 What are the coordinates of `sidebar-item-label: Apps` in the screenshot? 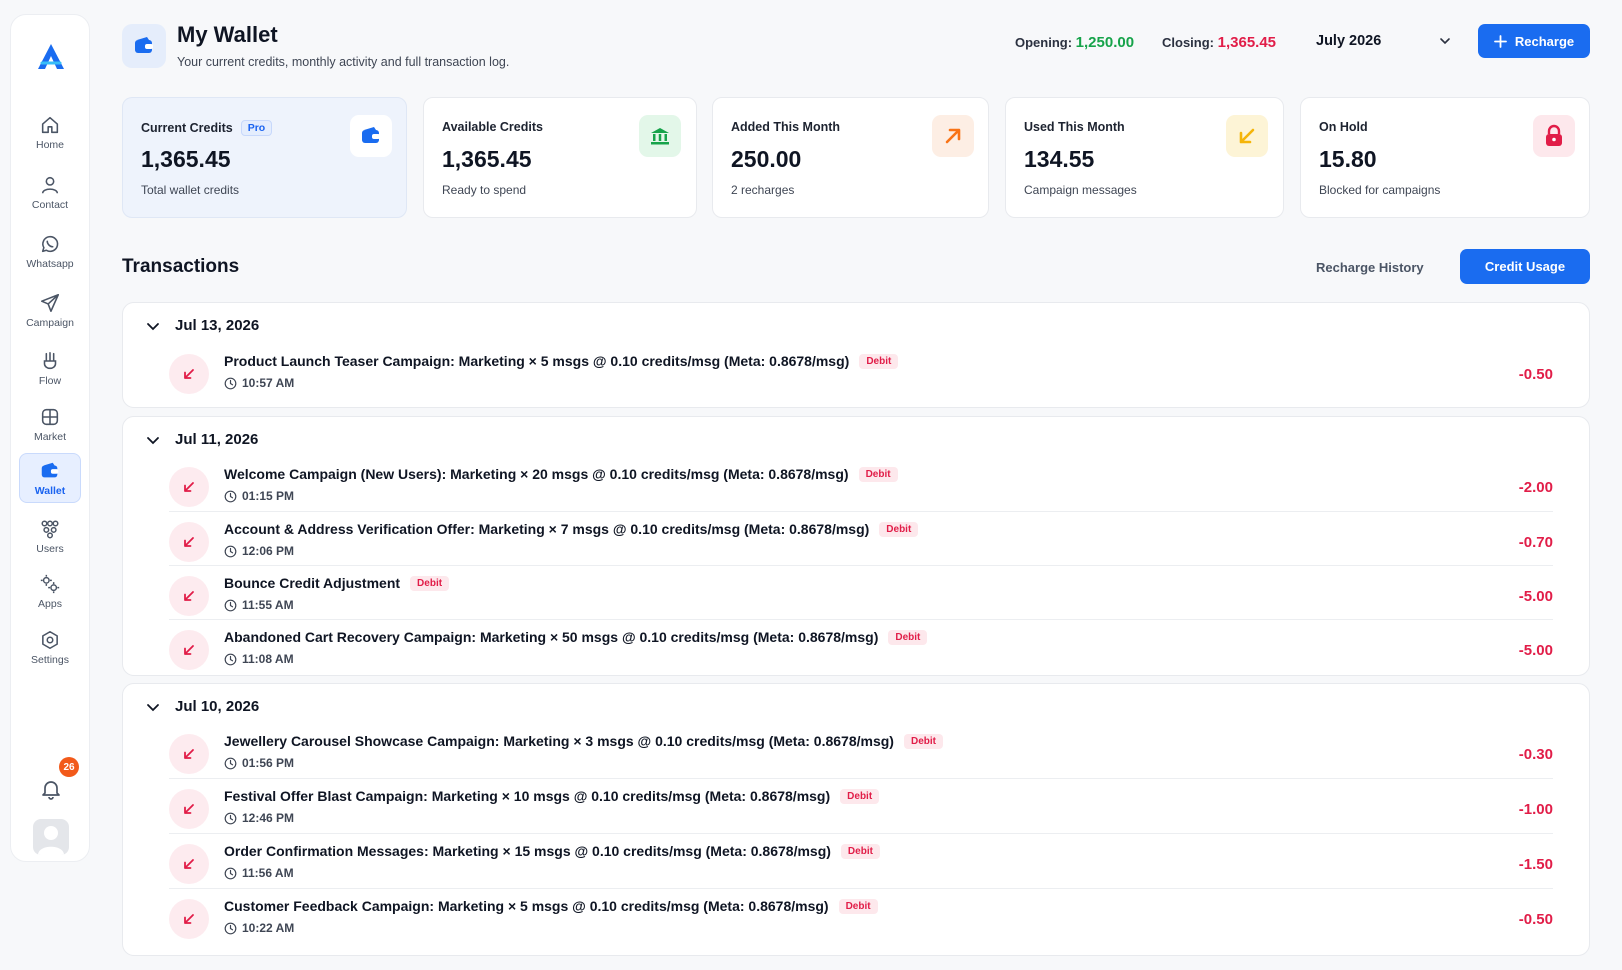 It's located at (50, 603).